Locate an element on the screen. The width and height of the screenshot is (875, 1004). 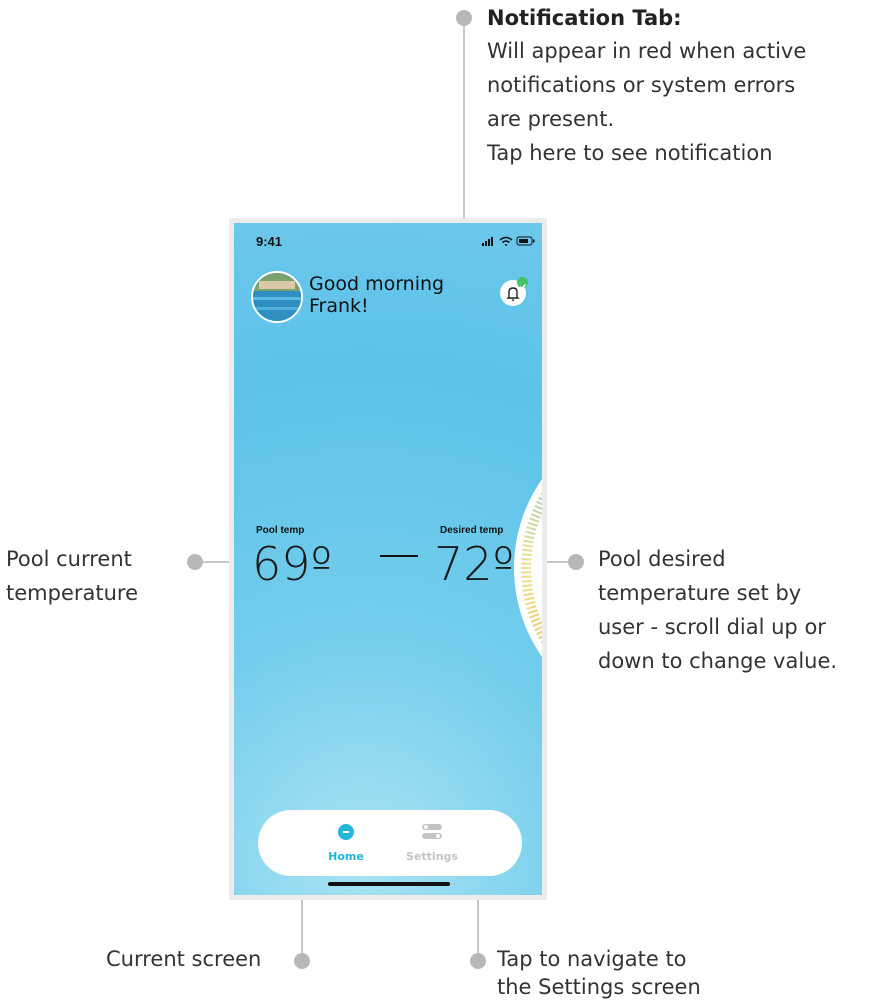
desired-temp-value: 72º is located at coordinates (474, 564).